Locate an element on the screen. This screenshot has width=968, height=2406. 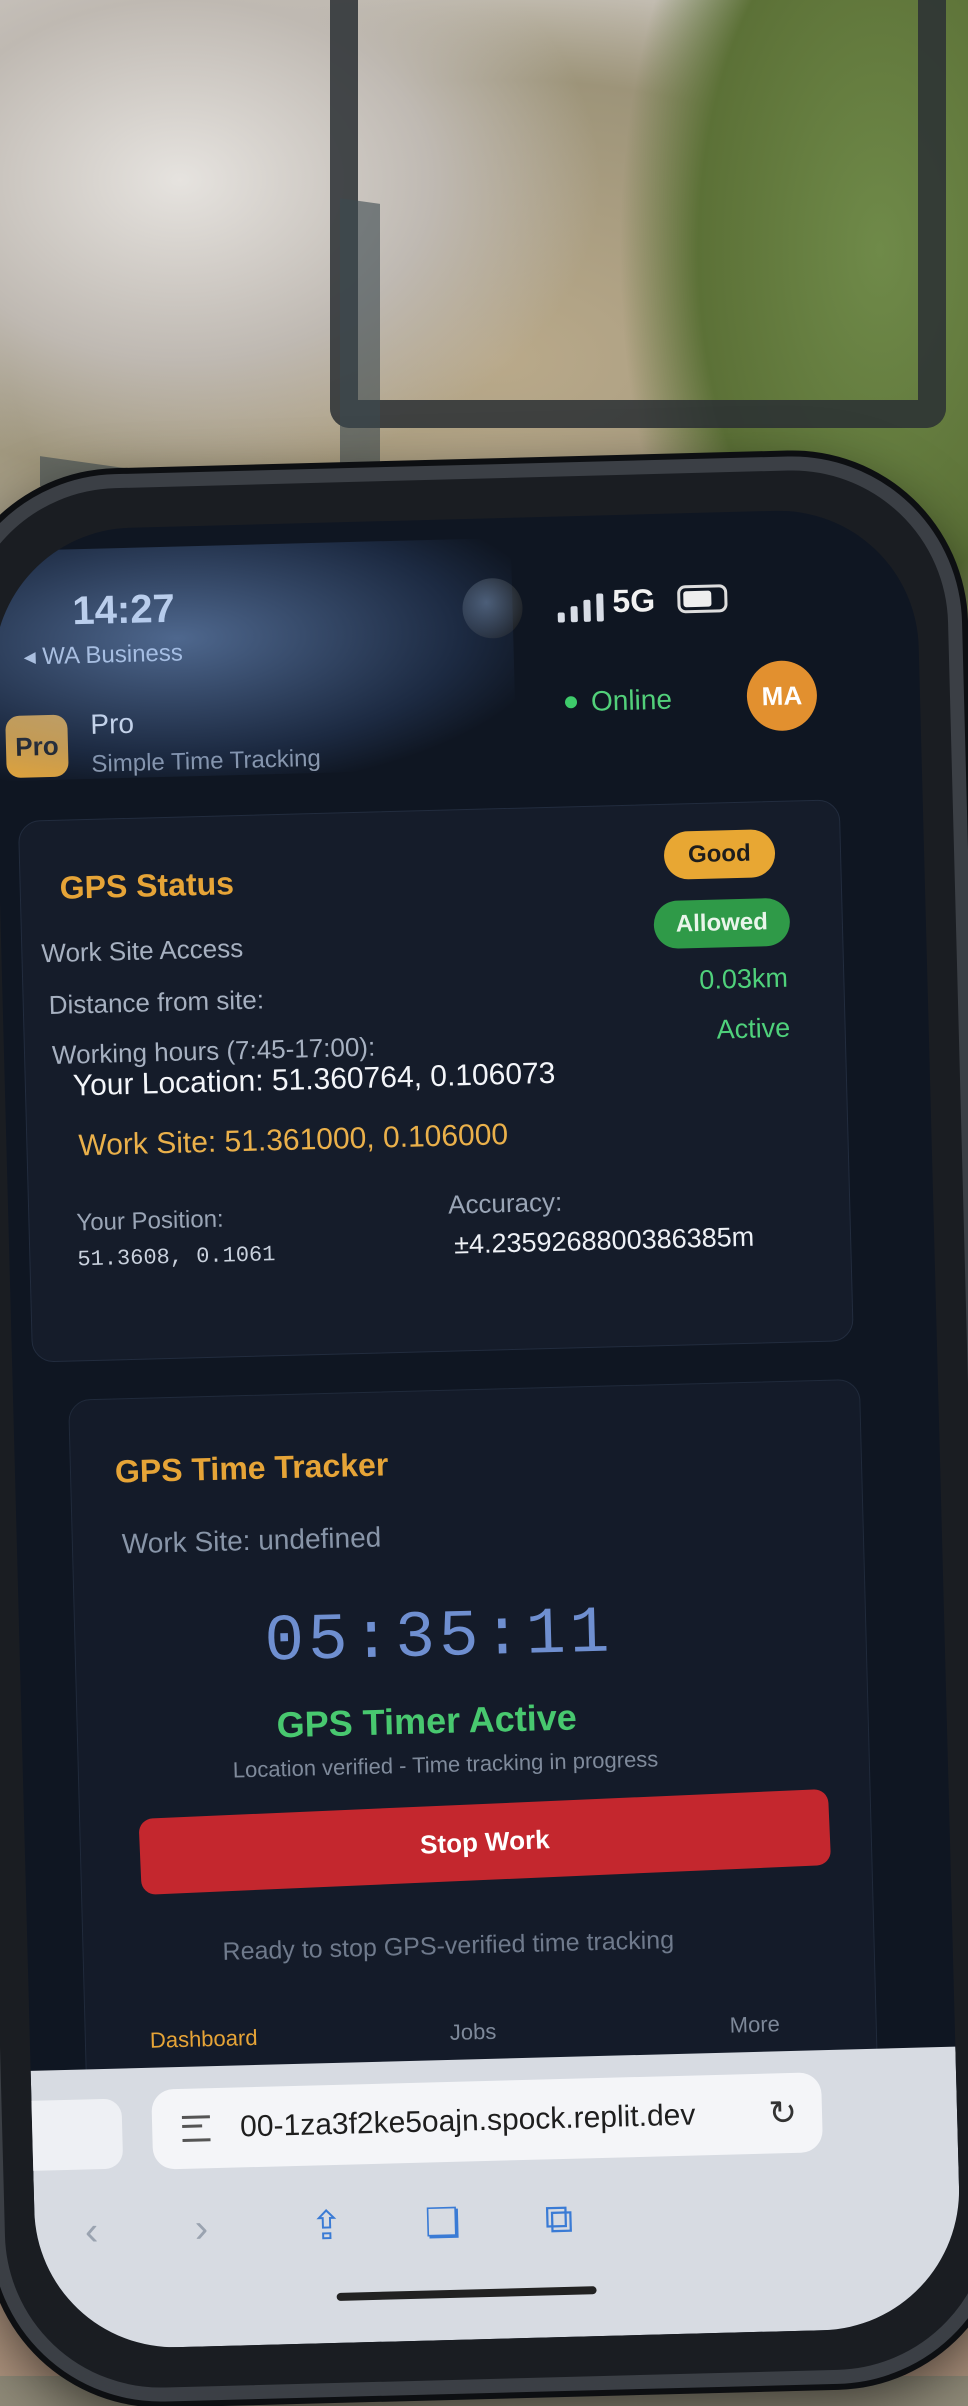
app-logo: Pro is located at coordinates (37, 746).